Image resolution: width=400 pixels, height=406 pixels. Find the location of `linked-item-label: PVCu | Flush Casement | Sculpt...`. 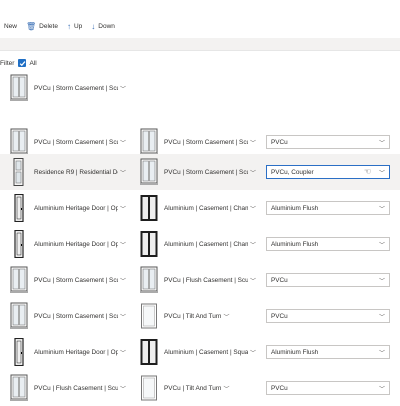

linked-item-label: PVCu | Flush Casement | Sculpt... is located at coordinates (206, 280).